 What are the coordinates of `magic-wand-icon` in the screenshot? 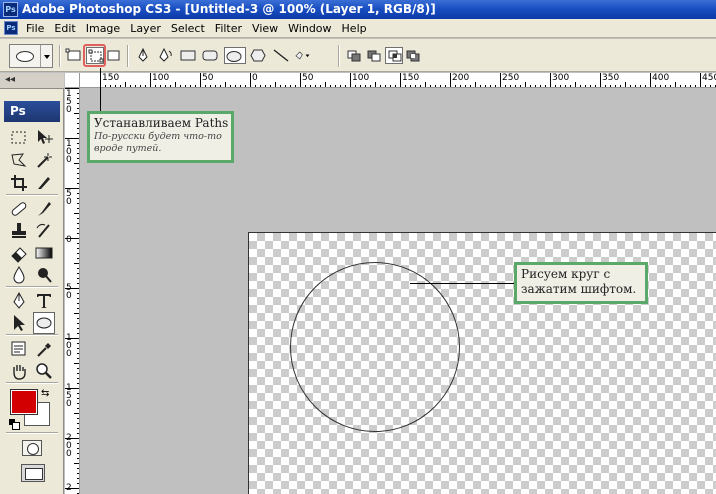 It's located at (44, 160).